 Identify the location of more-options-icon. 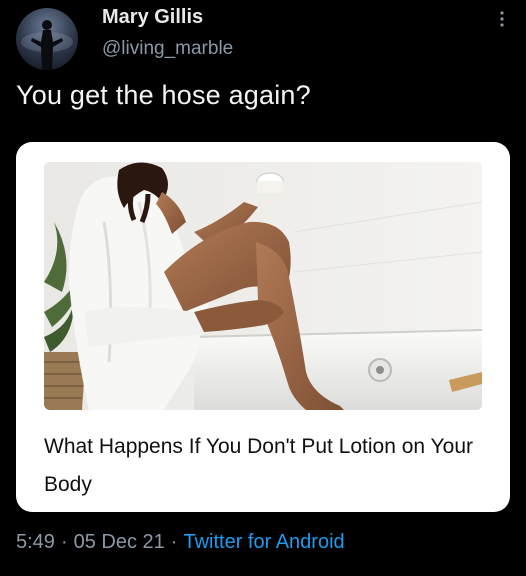
(502, 20).